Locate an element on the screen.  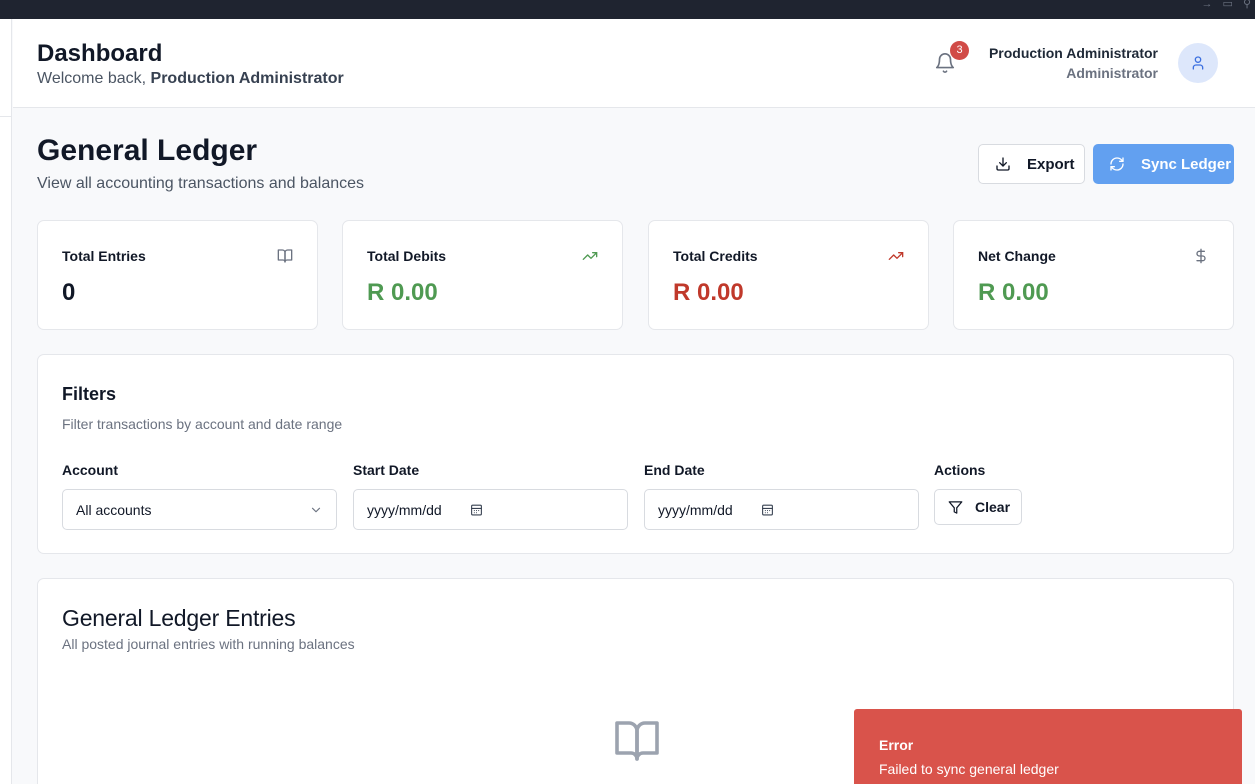
sidebar-divider is located at coordinates (6, 116).